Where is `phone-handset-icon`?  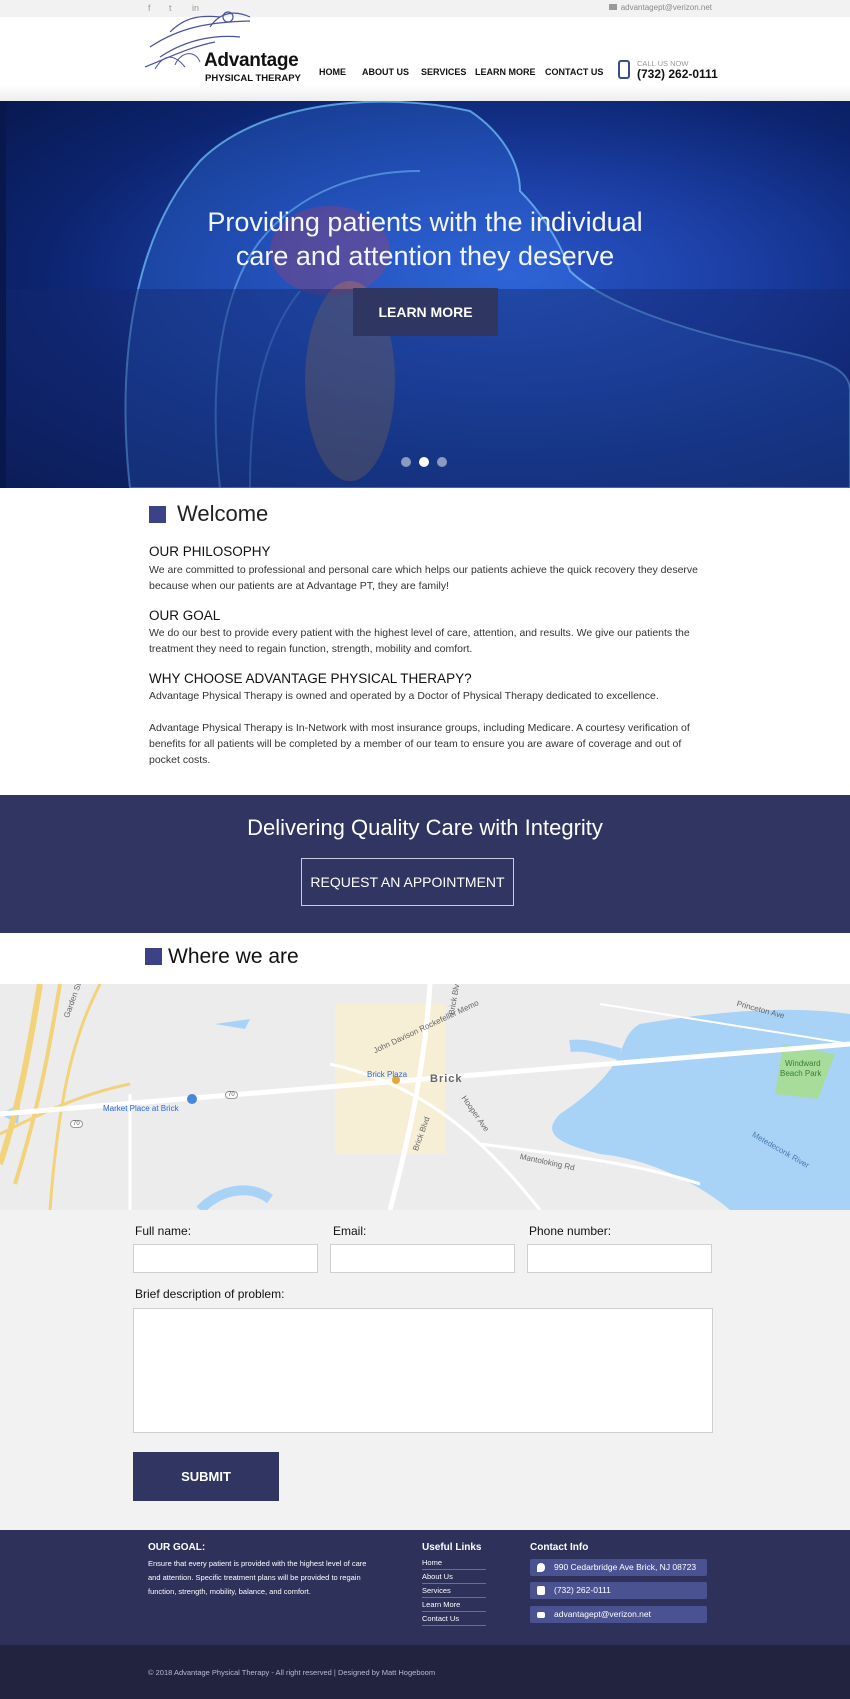 phone-handset-icon is located at coordinates (541, 1590).